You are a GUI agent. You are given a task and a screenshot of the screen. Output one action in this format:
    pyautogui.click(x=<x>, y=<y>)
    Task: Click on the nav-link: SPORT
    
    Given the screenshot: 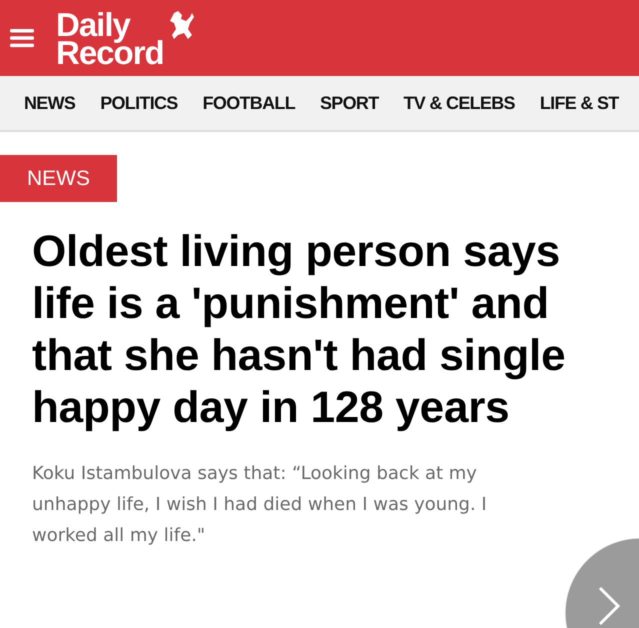 What is the action you would take?
    pyautogui.click(x=349, y=103)
    